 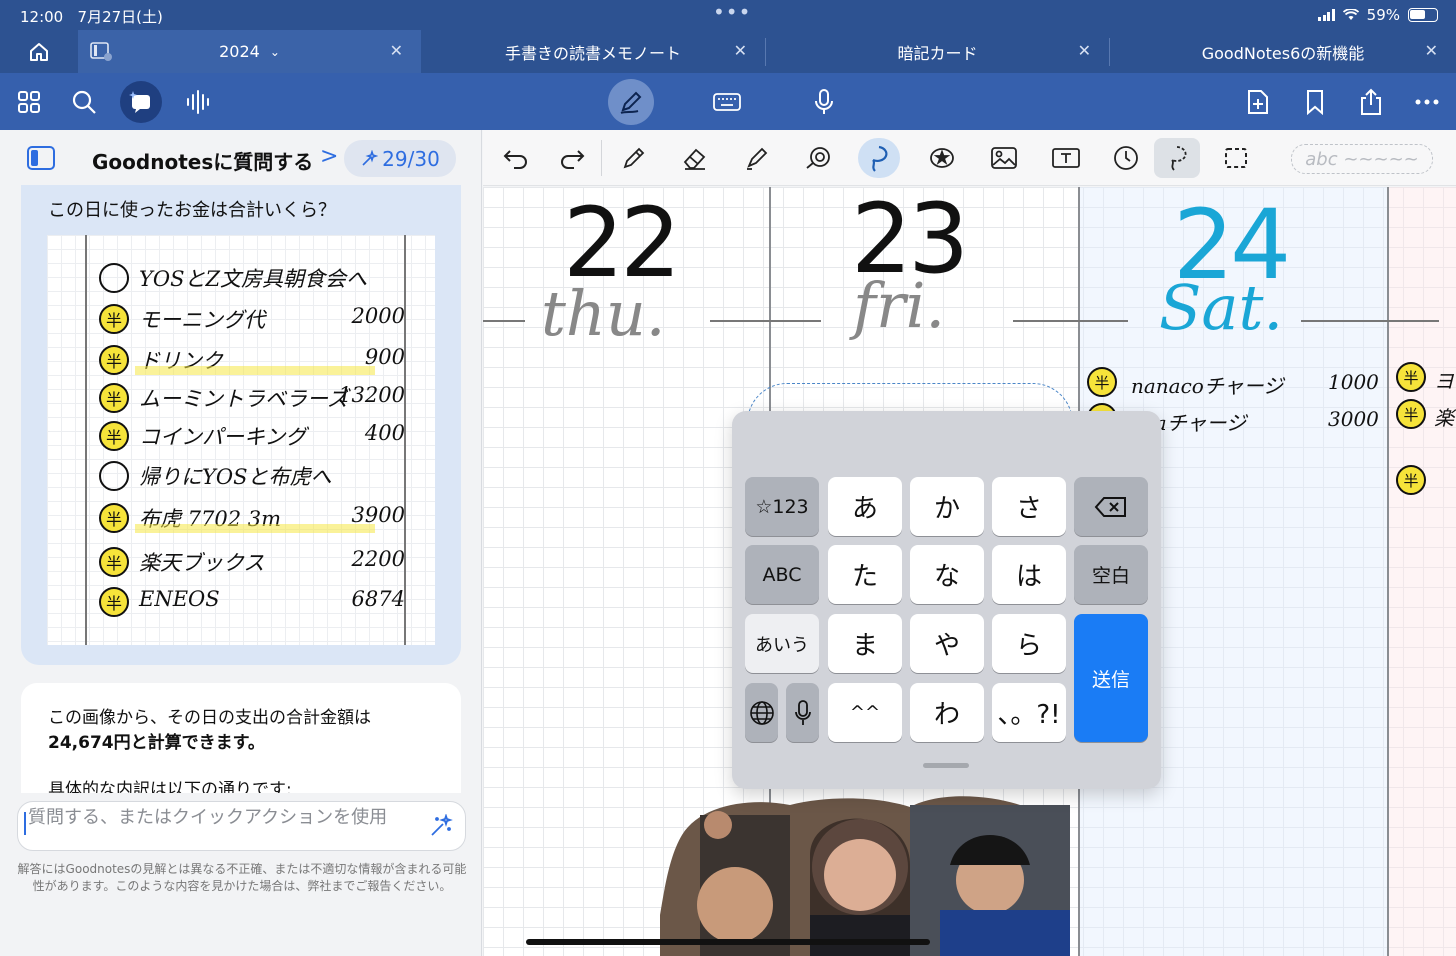 I want to click on timer-tool, so click(x=1126, y=158).